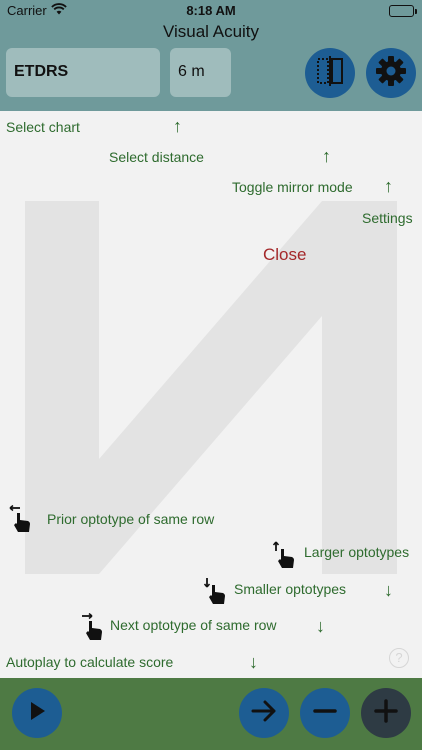 The height and width of the screenshot is (750, 422). What do you see at coordinates (211, 714) in the screenshot?
I see `bottom-toolbar` at bounding box center [211, 714].